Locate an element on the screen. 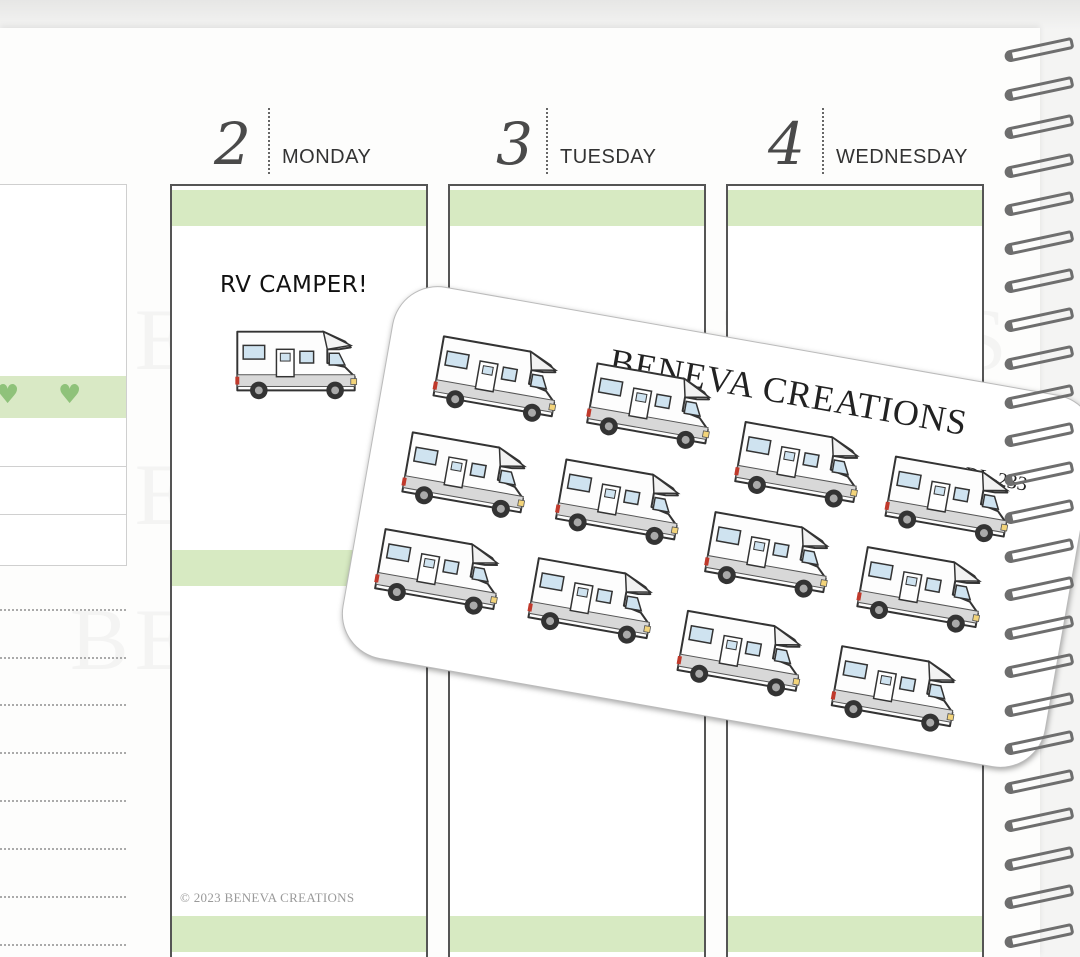 This screenshot has height=957, width=1080. day-name-monday: MONDAY is located at coordinates (327, 157).